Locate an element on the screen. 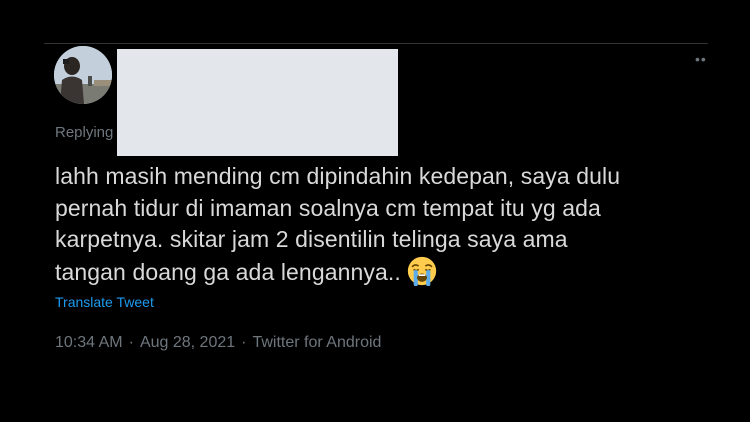 This screenshot has height=422, width=750. top-divider is located at coordinates (376, 43).